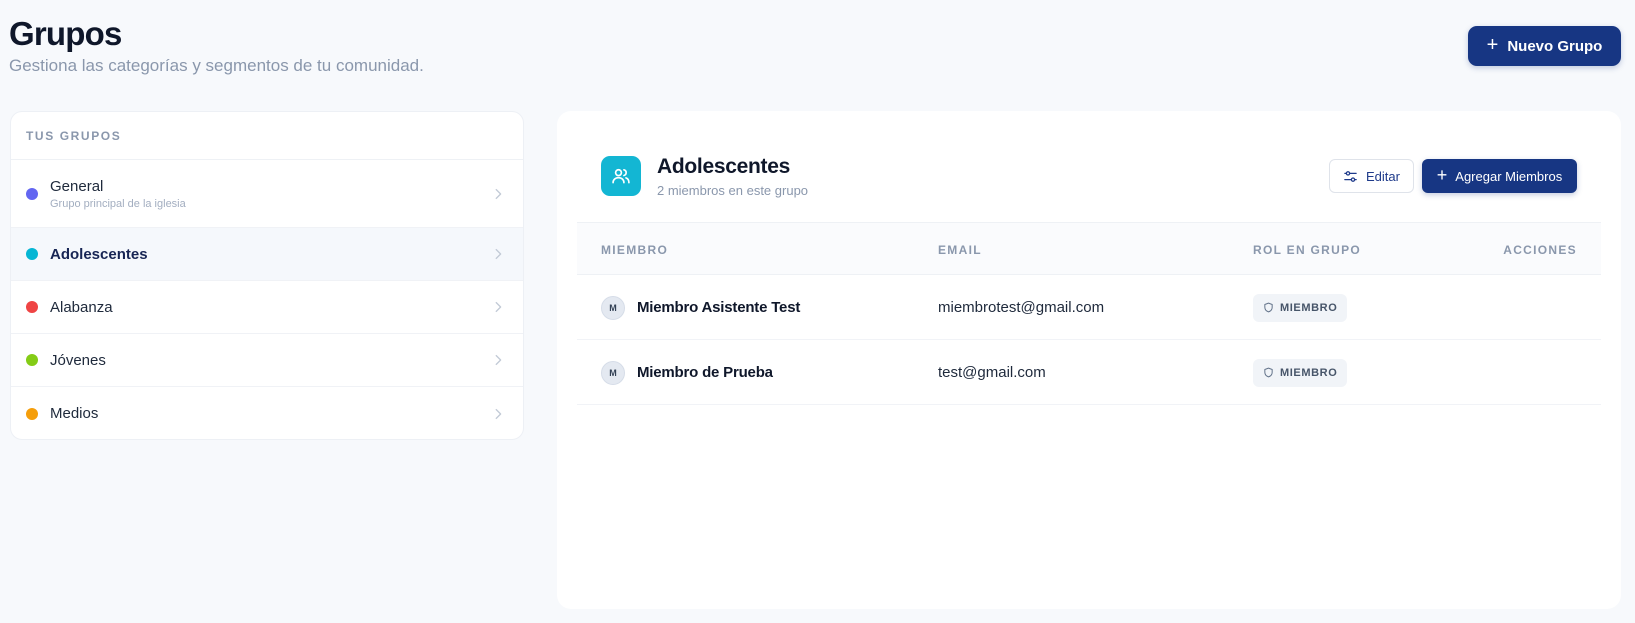  Describe the element at coordinates (267, 194) in the screenshot. I see `group-item-general: General Grupo principal de la iglesia` at that location.